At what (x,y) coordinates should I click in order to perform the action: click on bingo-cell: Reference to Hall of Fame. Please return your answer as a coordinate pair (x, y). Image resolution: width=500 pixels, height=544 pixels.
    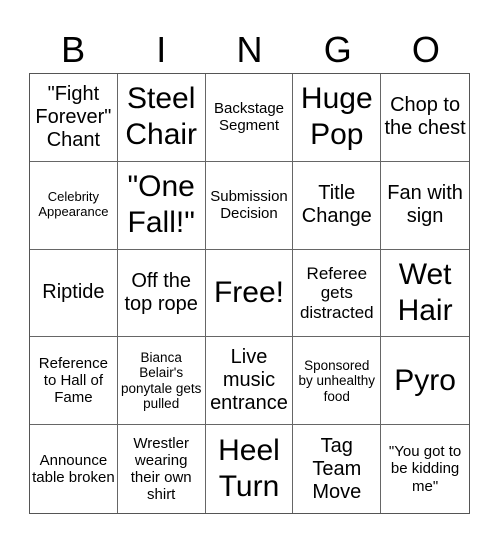
    Looking at the image, I should click on (74, 381).